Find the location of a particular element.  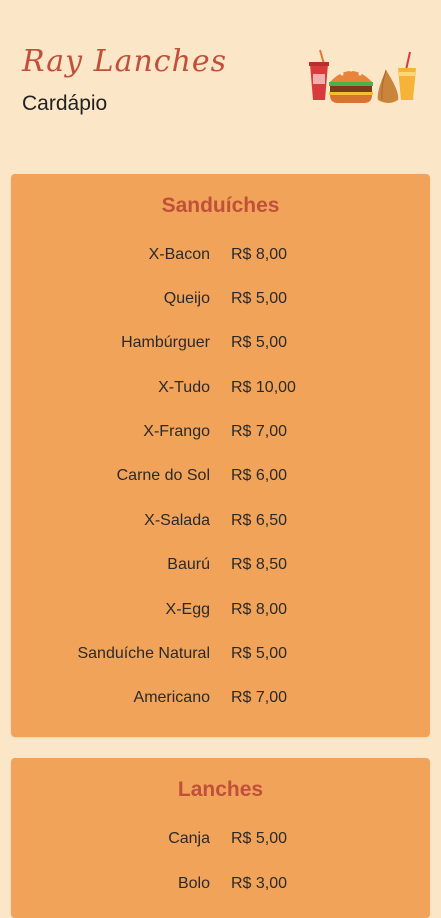

menu-item-name: Hambúrguer is located at coordinates (165, 342).